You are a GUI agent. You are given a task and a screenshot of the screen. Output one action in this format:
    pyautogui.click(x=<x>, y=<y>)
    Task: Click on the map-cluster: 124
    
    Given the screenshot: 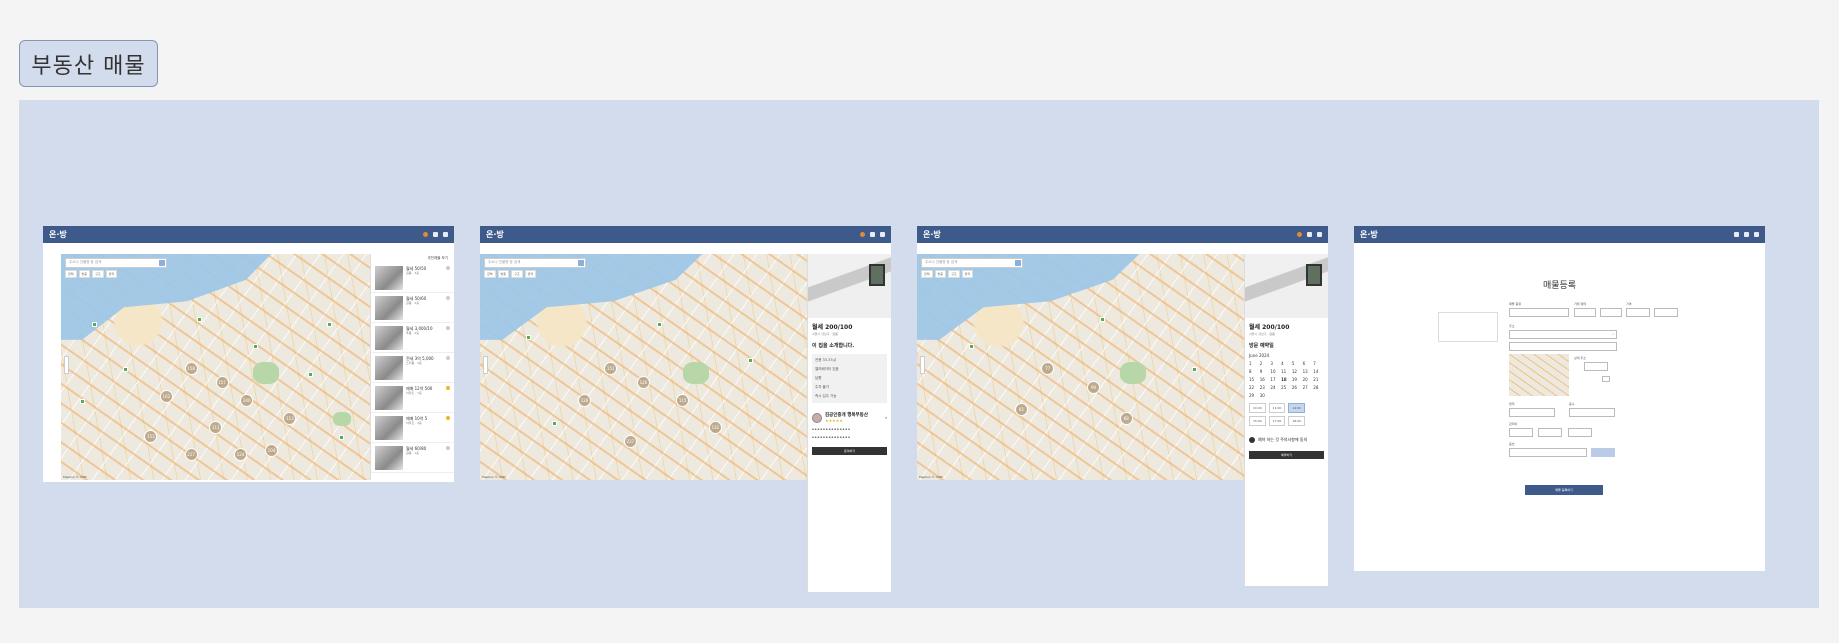 What is the action you would take?
    pyautogui.click(x=241, y=455)
    